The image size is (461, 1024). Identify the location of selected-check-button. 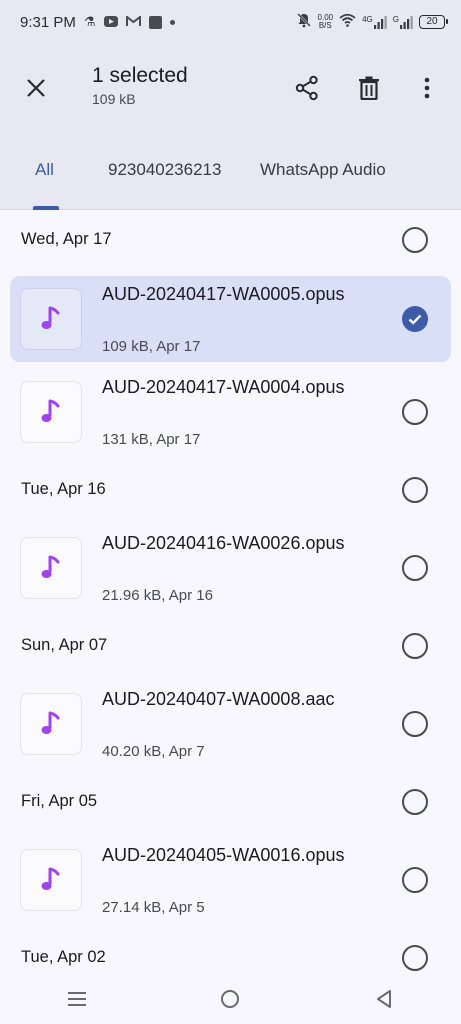
(415, 319).